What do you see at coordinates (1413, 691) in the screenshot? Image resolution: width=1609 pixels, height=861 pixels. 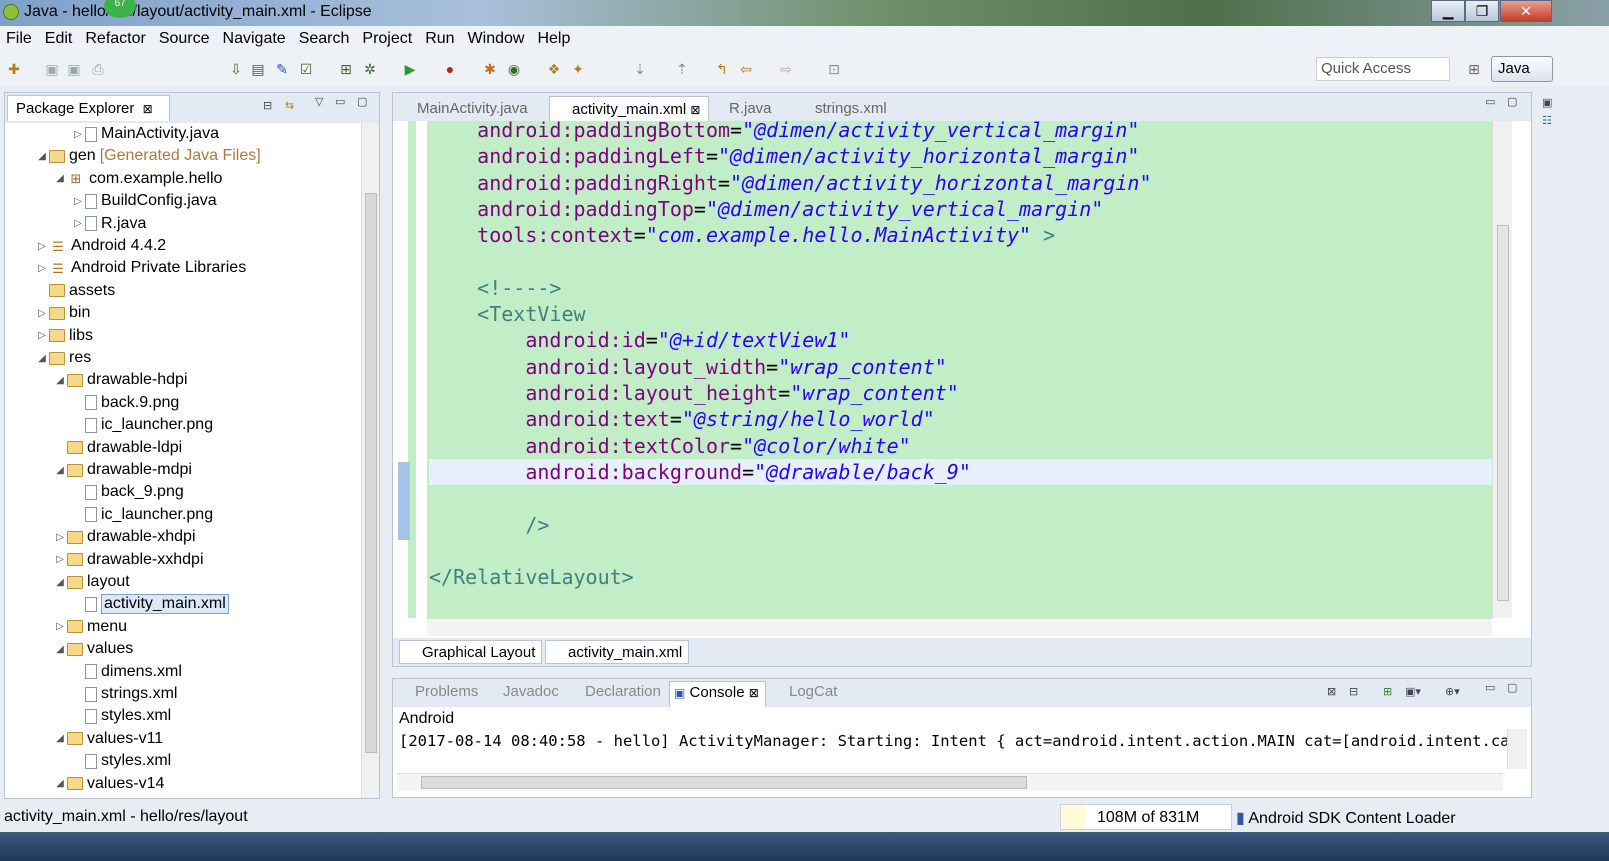 I see `display-console-icon: ▣▾` at bounding box center [1413, 691].